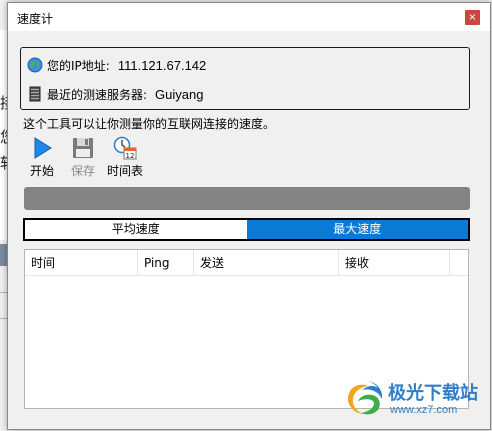 Image resolution: width=492 pixels, height=431 pixels. What do you see at coordinates (459, 263) in the screenshot?
I see `column-header-empty` at bounding box center [459, 263].